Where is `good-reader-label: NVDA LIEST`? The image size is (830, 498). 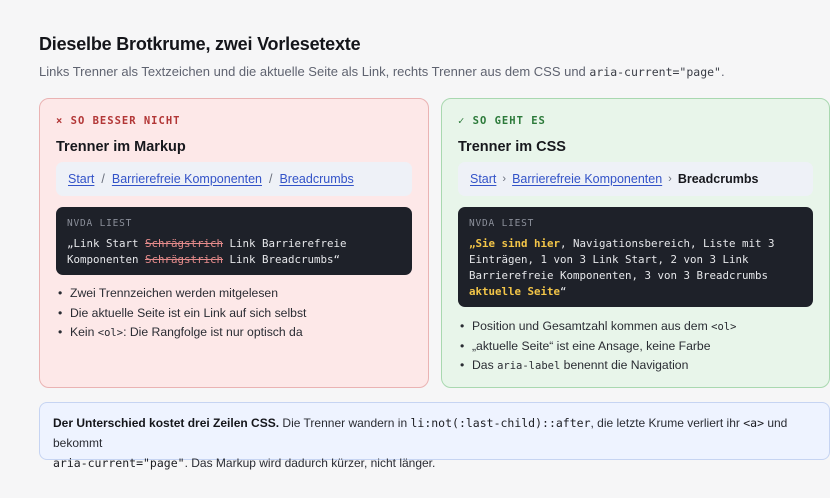
good-reader-label: NVDA LIEST is located at coordinates (502, 223).